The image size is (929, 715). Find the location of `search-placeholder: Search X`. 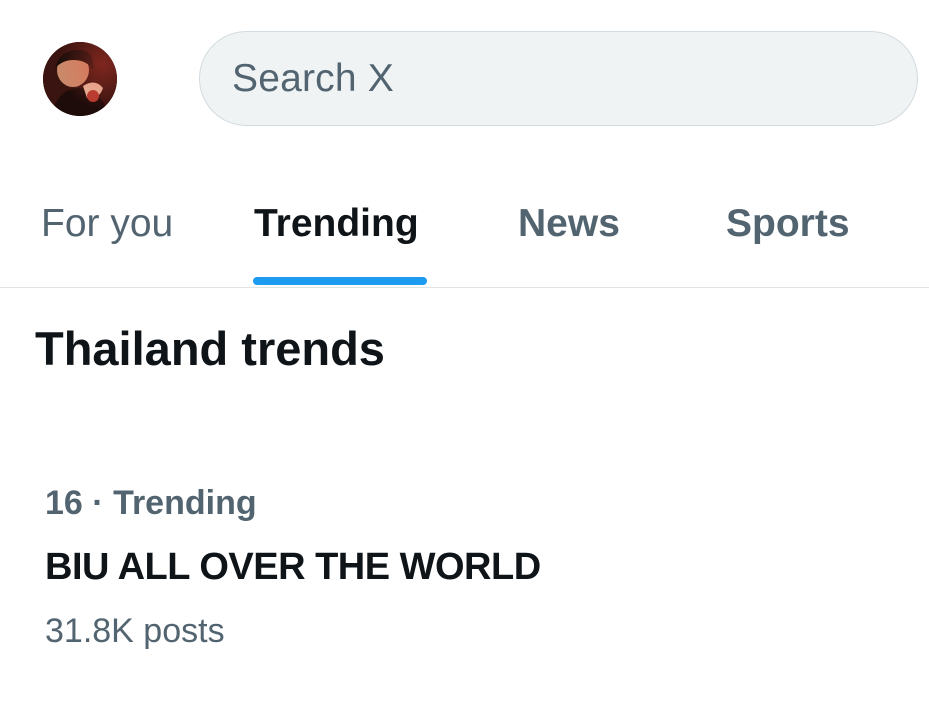

search-placeholder: Search X is located at coordinates (313, 78).